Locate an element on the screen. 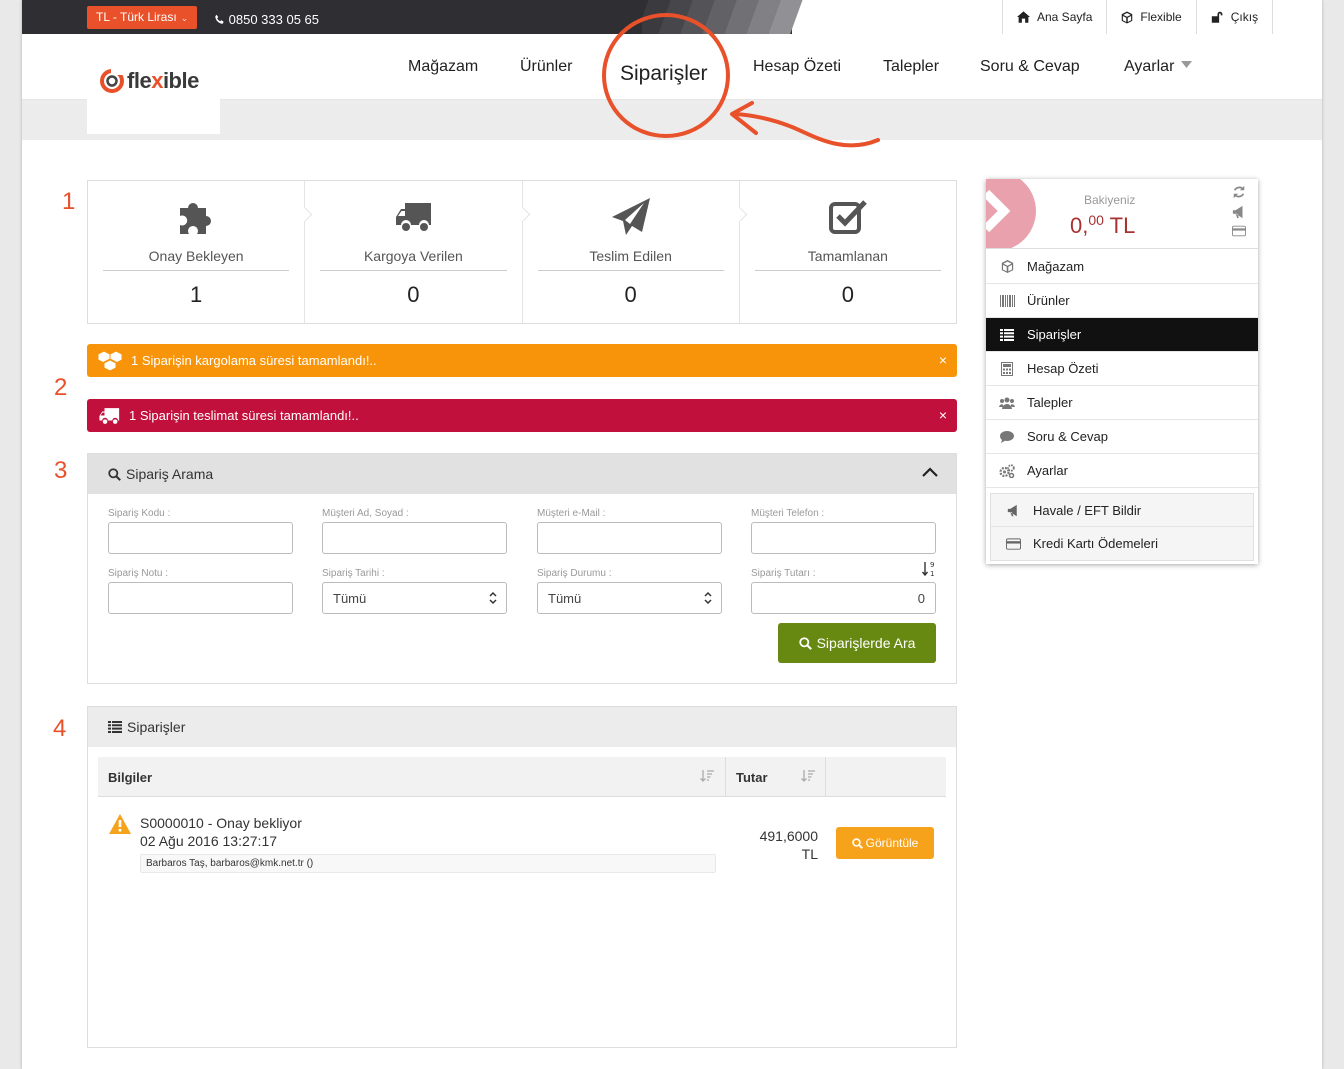 The image size is (1344, 1069). search-icon is located at coordinates (114, 474).